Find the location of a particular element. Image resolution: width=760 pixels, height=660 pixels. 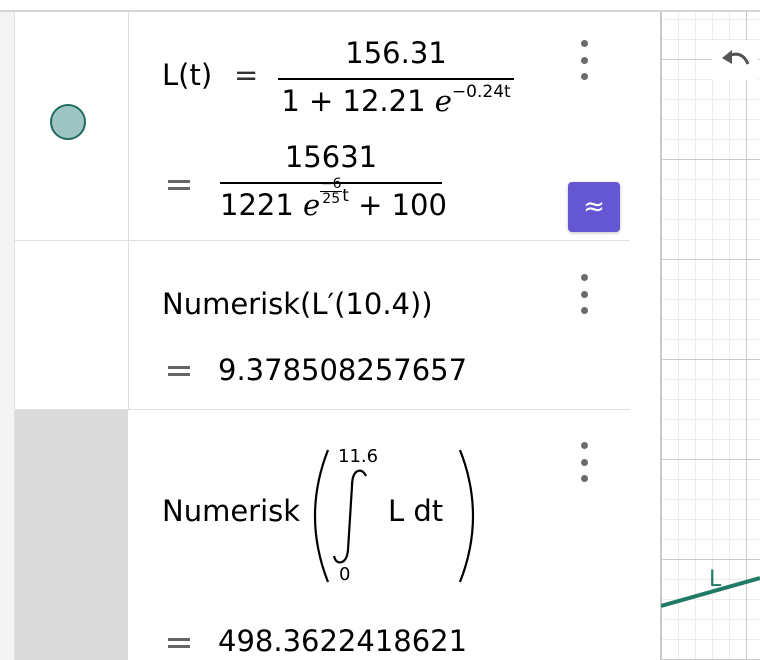

integral-sign-icon is located at coordinates (349, 516).